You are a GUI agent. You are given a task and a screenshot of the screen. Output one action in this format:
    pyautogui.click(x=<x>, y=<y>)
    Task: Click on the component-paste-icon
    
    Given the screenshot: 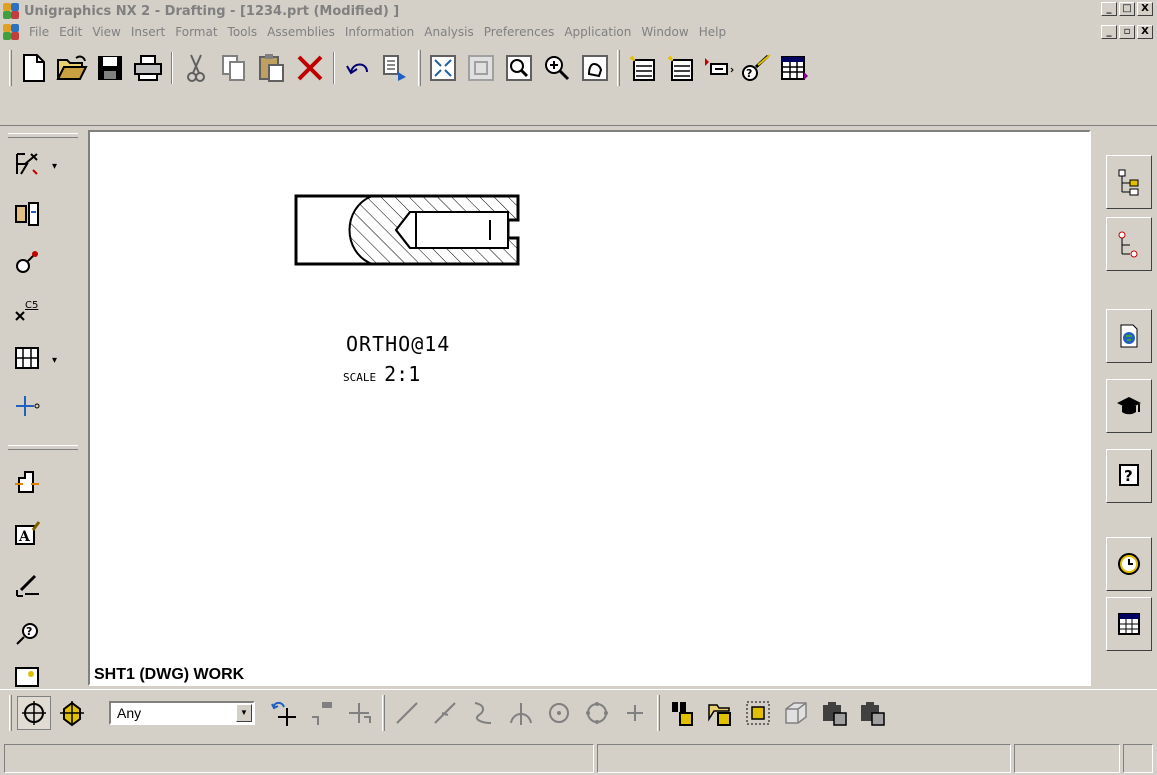 What is the action you would take?
    pyautogui.click(x=872, y=713)
    